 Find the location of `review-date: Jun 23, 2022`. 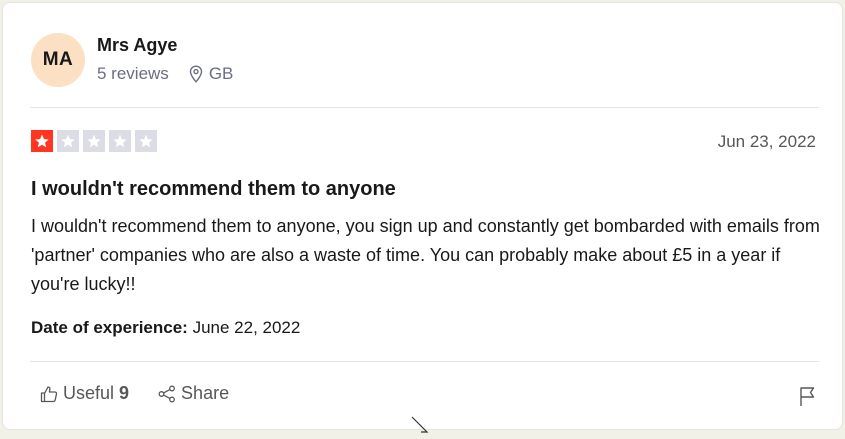

review-date: Jun 23, 2022 is located at coordinates (766, 141).